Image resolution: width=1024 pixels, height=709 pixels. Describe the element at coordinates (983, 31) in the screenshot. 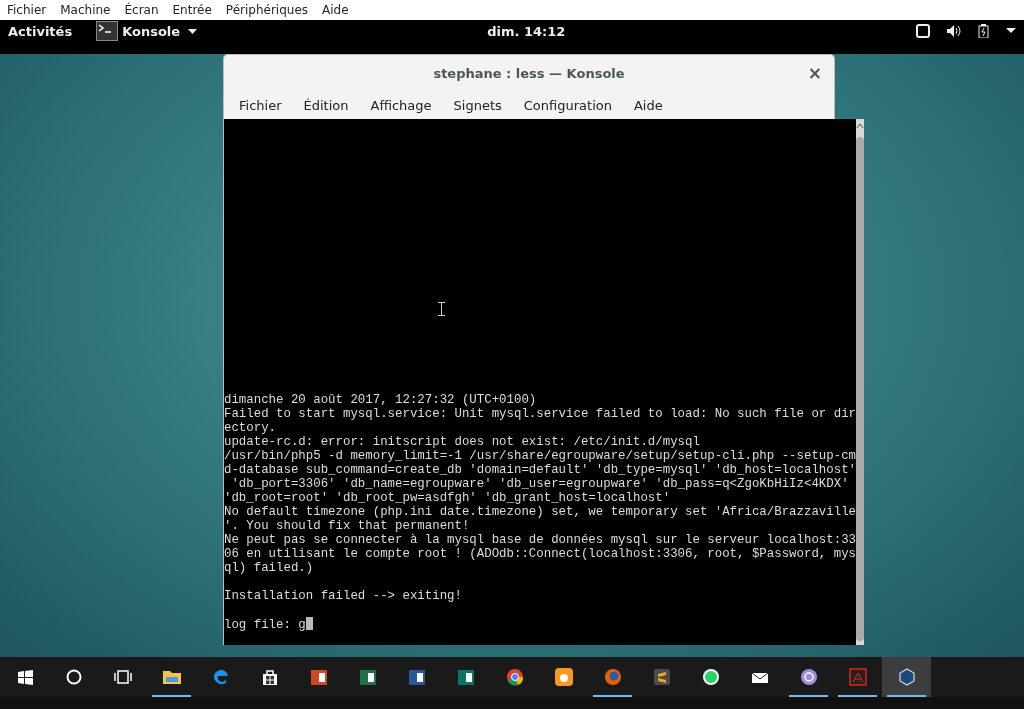

I see `battery-icon` at that location.